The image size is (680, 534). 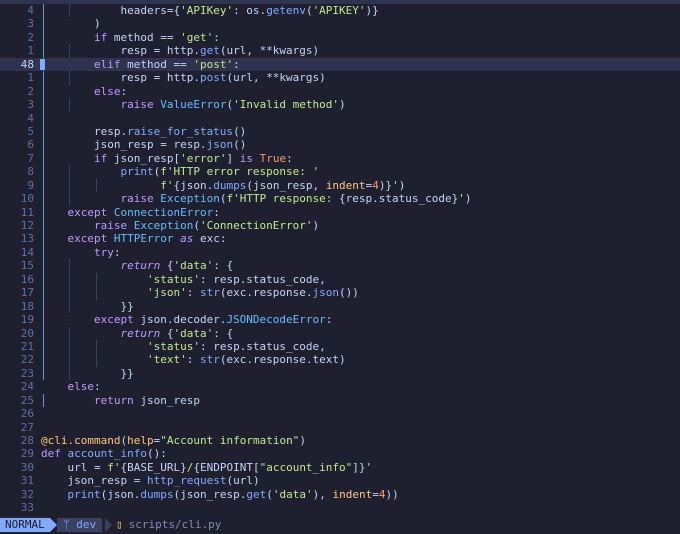 I want to click on code-token: (json_resp,, so click(x=286, y=185).